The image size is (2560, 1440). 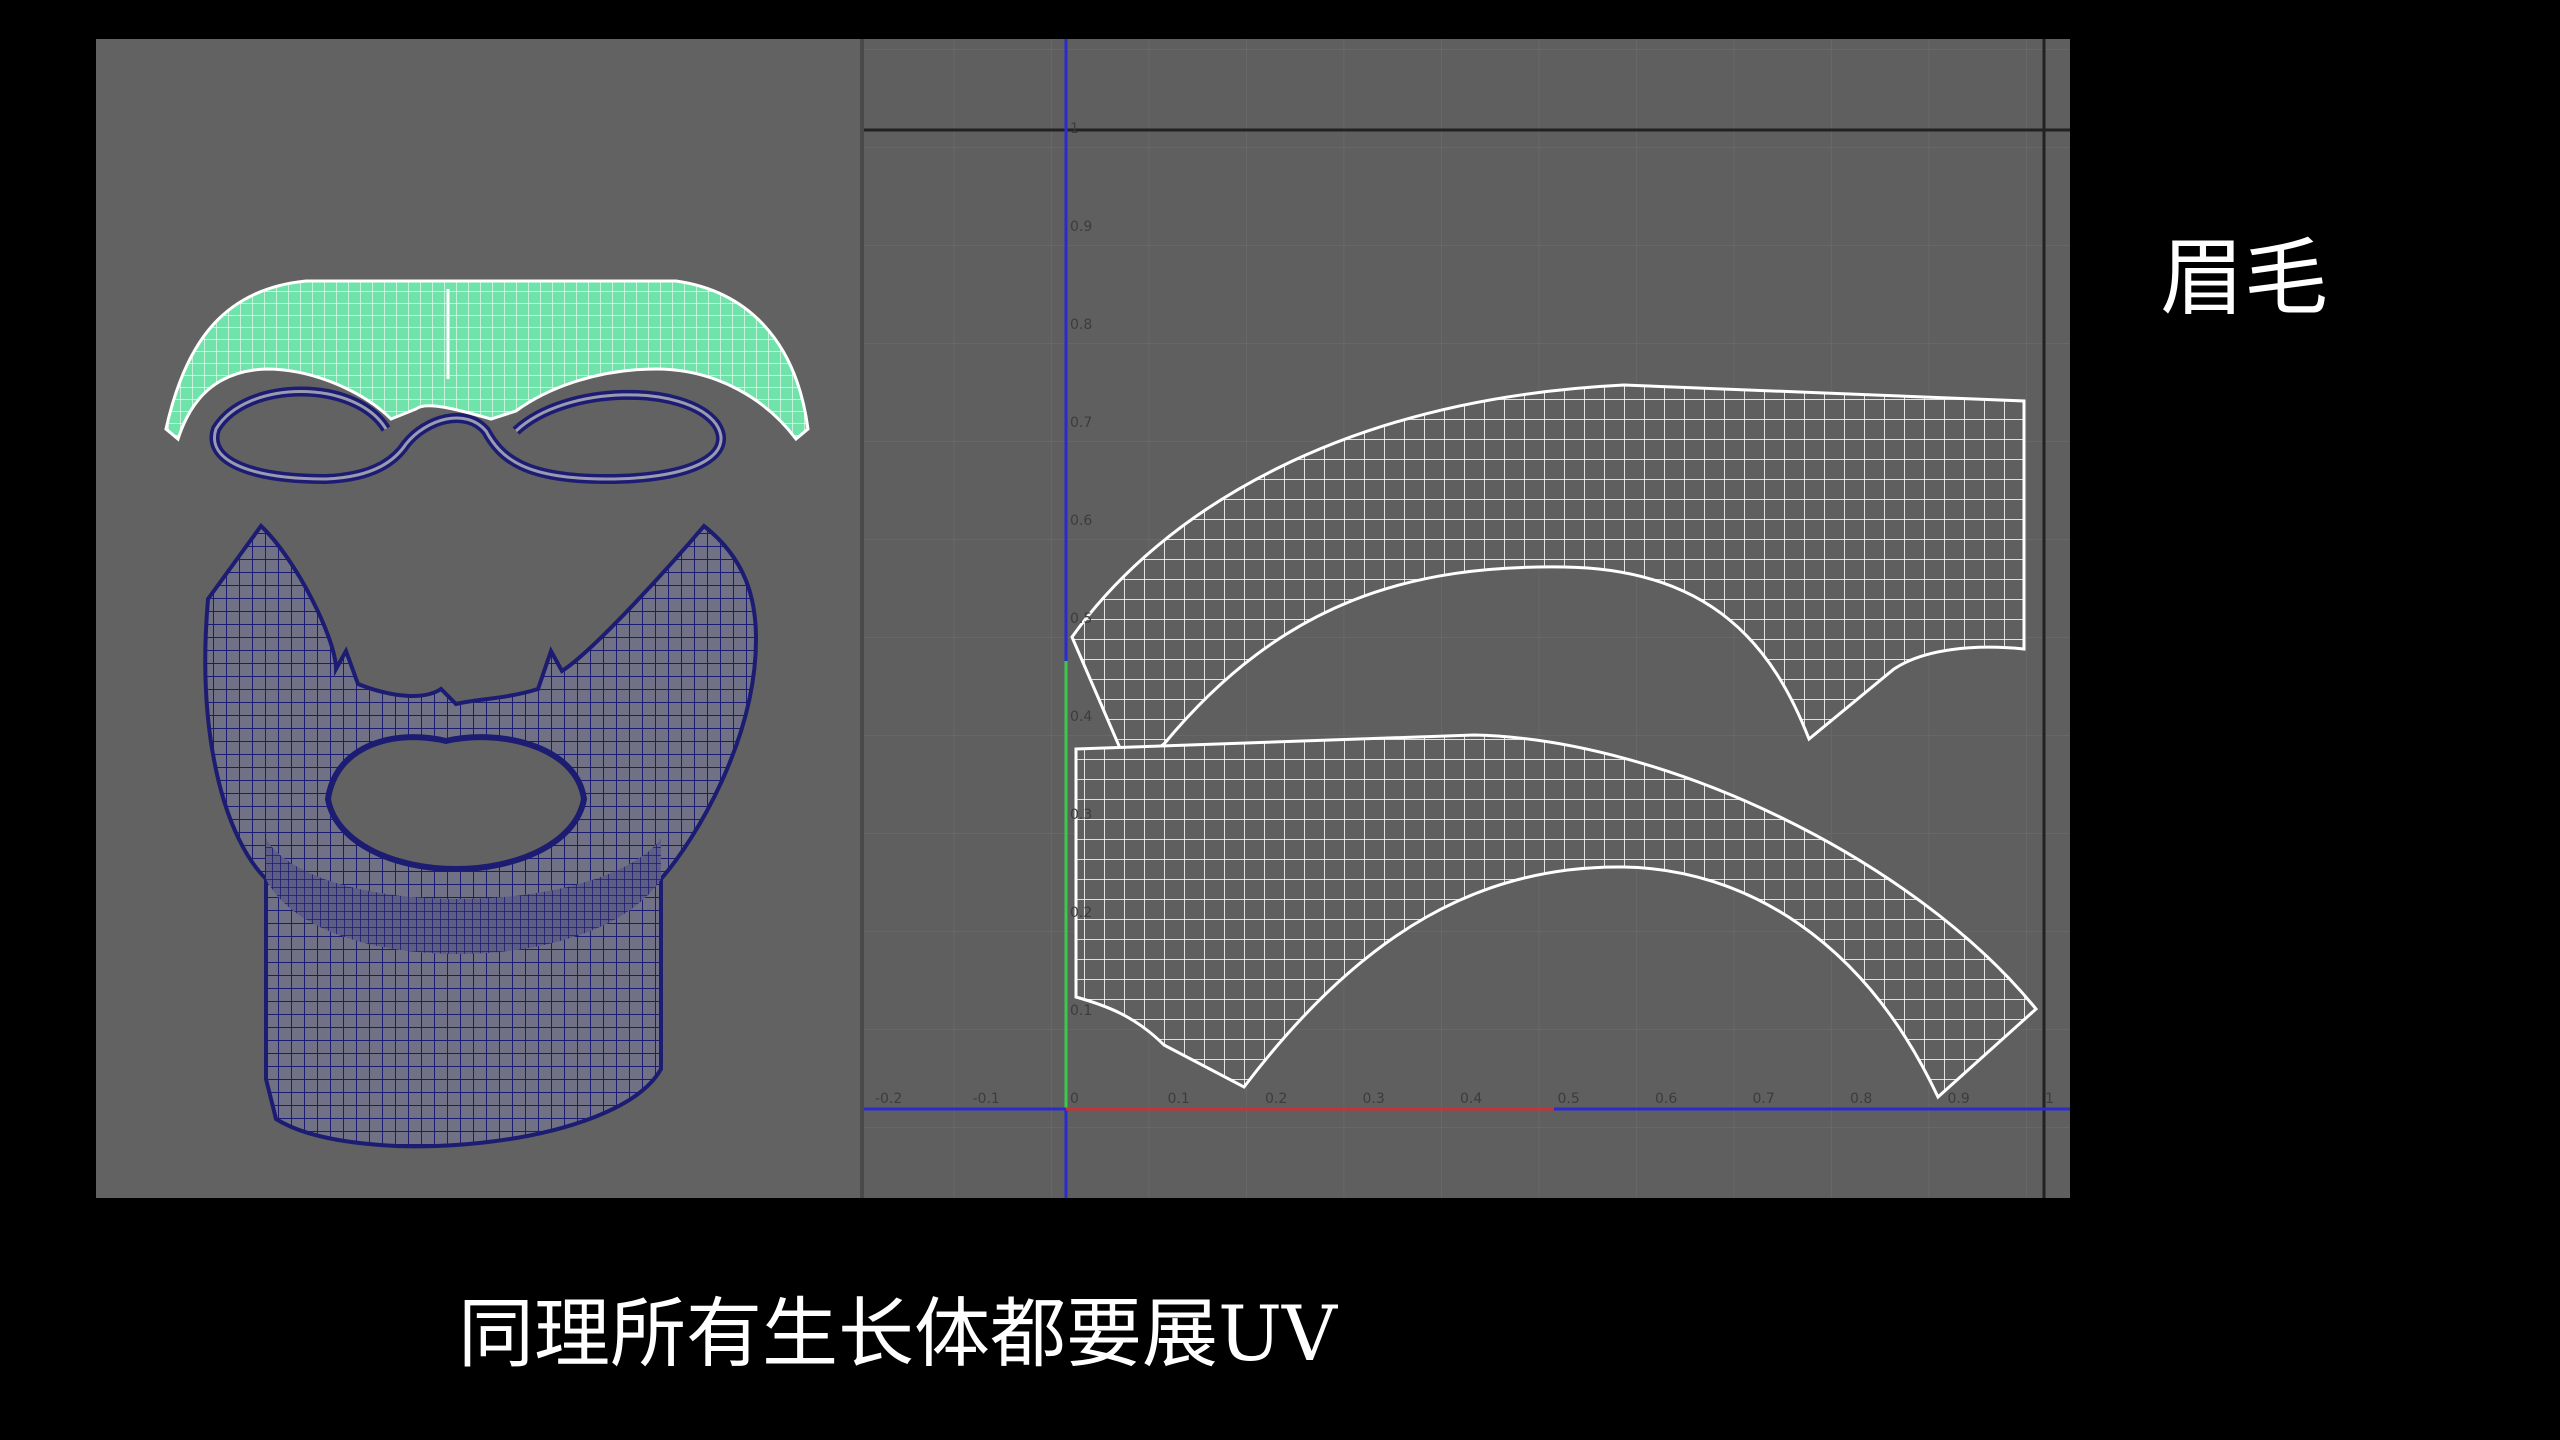 What do you see at coordinates (986, 1099) in the screenshot?
I see `u-tick-label: -0.1` at bounding box center [986, 1099].